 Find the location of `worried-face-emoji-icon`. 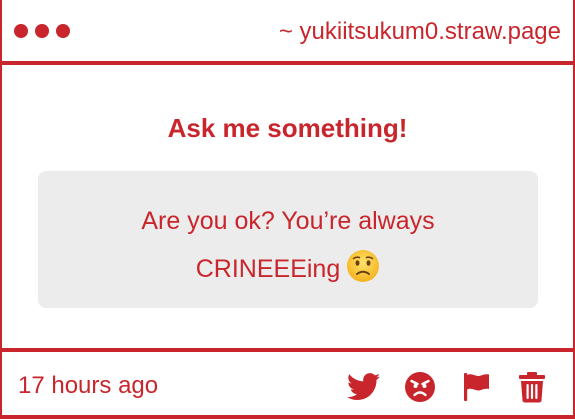

worried-face-emoji-icon is located at coordinates (363, 274).